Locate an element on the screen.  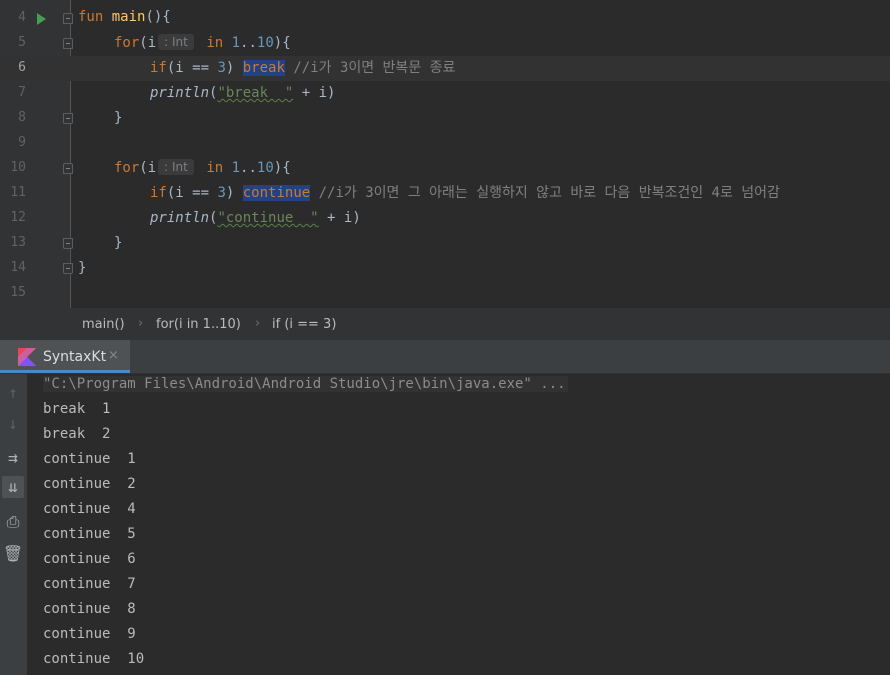
code-line-7: 7 println("break " + i) is located at coordinates (445, 93).